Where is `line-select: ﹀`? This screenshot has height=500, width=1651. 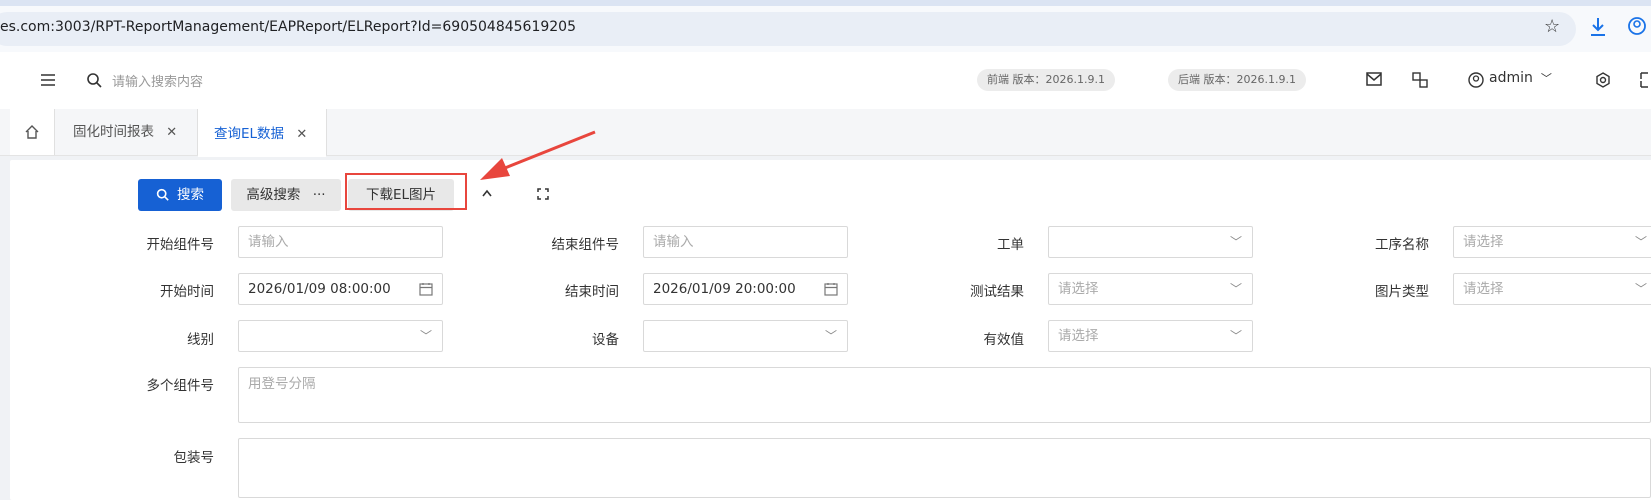
line-select: ﹀ is located at coordinates (340, 336).